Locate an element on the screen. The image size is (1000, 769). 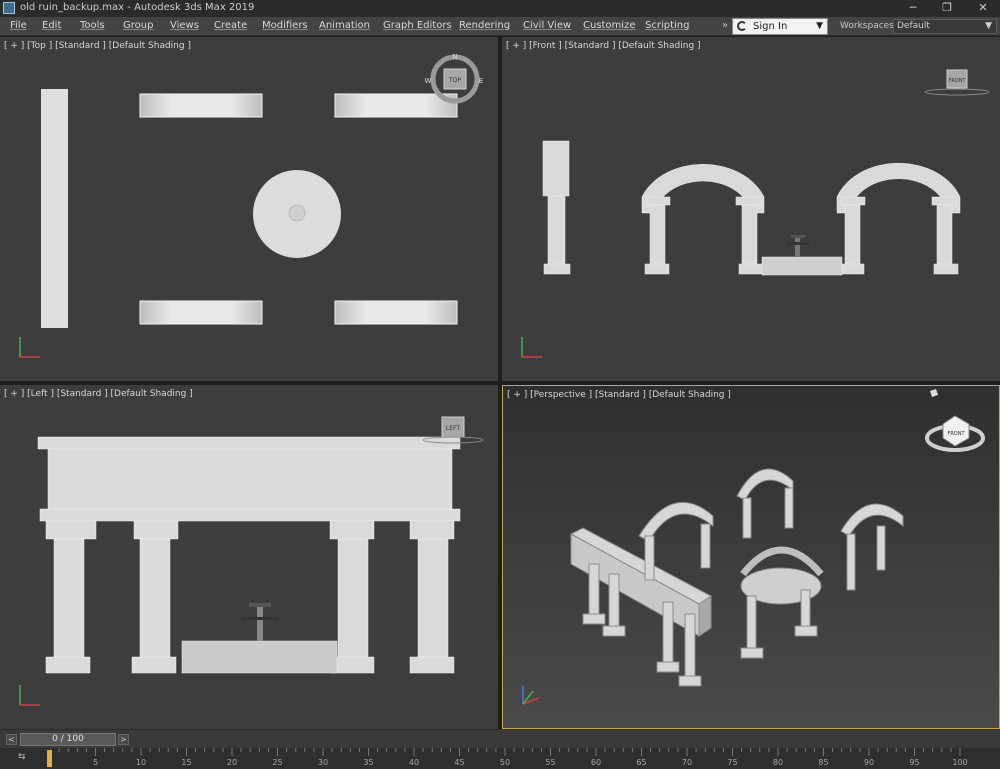
ruler-tick-label: 70 is located at coordinates (687, 762).